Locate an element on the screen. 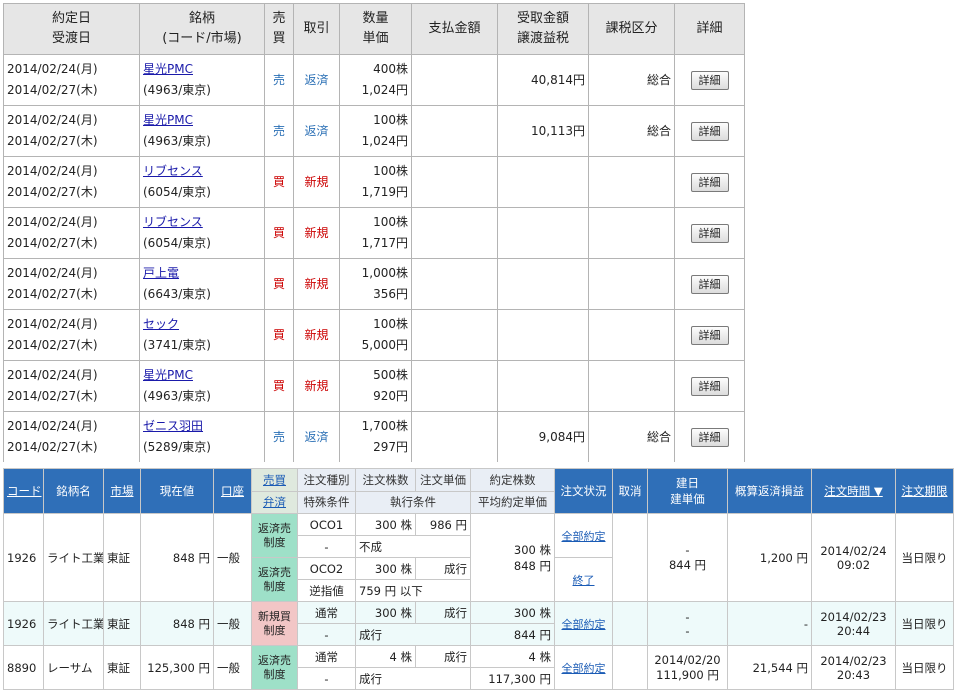 This screenshot has height=692, width=954. exec-cond-cell: 成行 is located at coordinates (413, 678).